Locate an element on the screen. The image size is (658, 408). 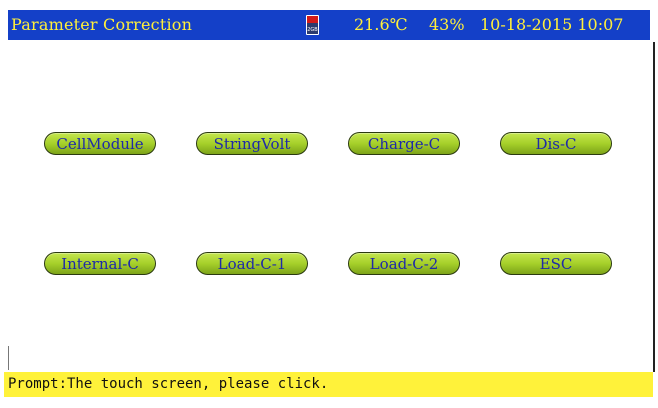
page-title: Parameter Correction is located at coordinates (102, 24).